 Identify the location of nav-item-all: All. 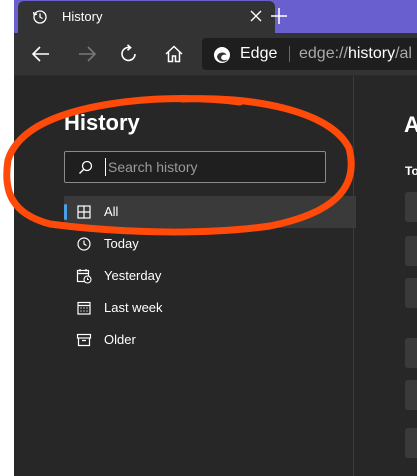
(210, 212).